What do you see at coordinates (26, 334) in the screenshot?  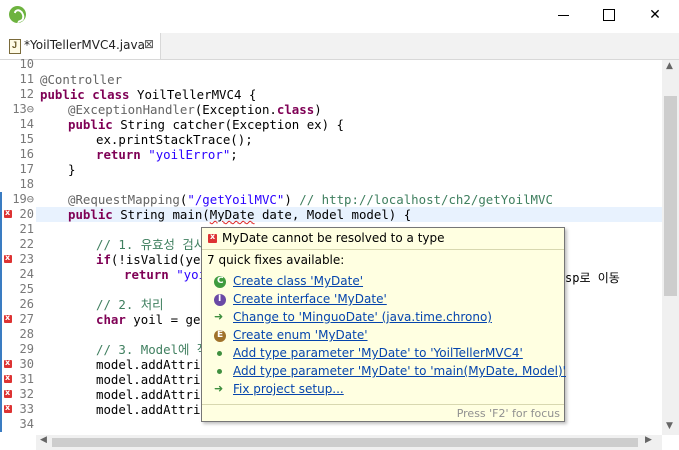 I see `line-number: 28` at bounding box center [26, 334].